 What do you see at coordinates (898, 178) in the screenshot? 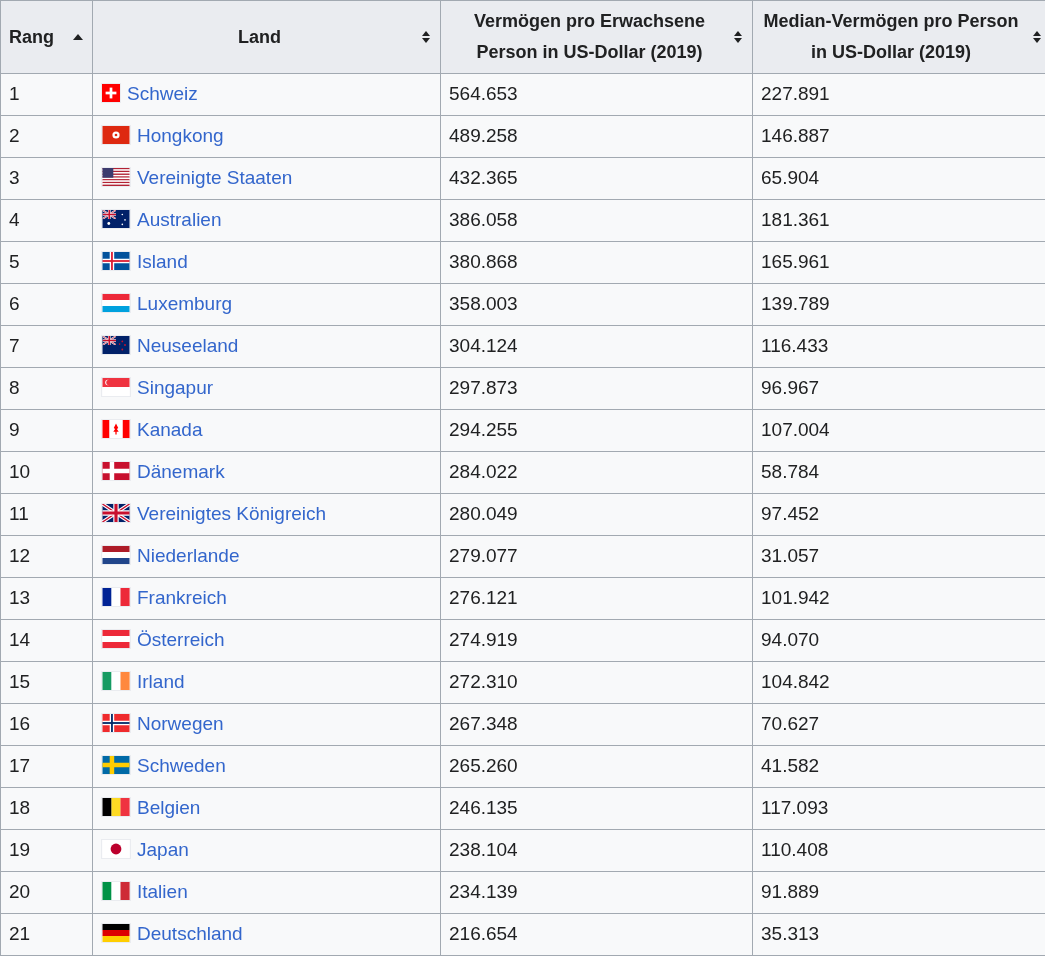
I see `table-cell: 65.904` at bounding box center [898, 178].